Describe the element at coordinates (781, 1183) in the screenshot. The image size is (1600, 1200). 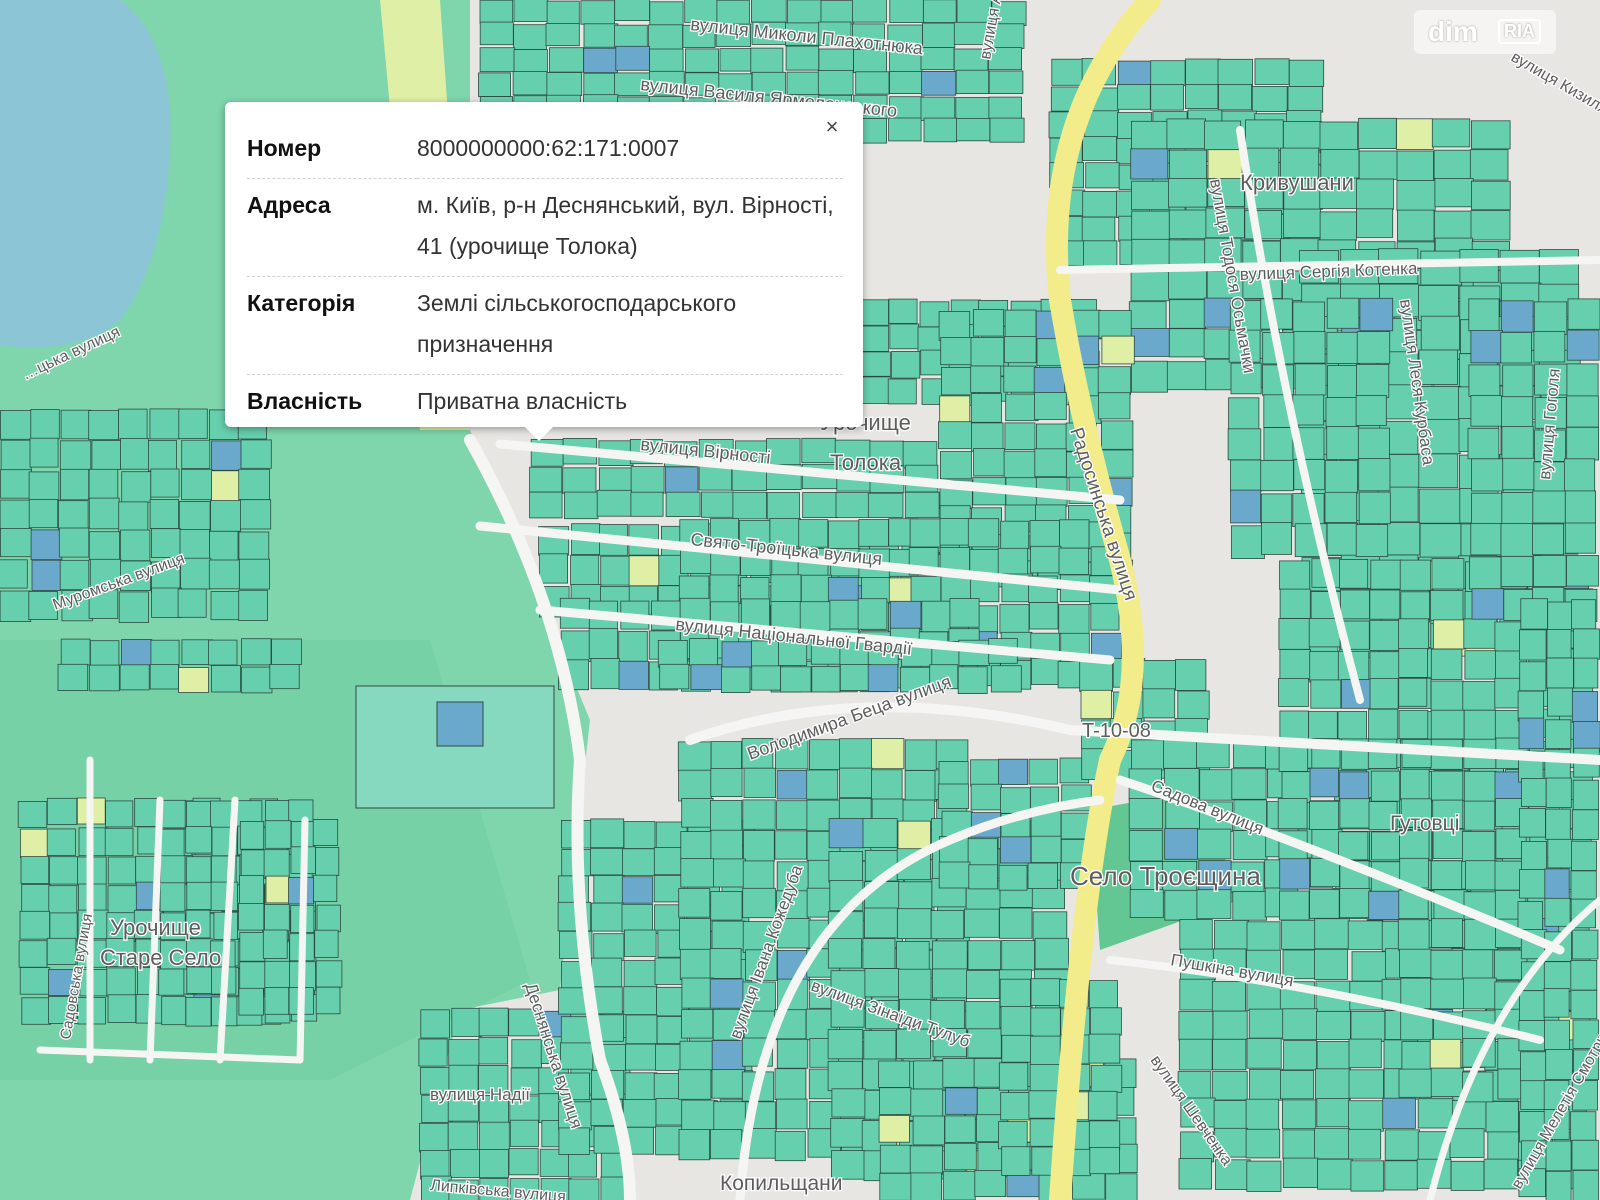
I see `map-label: Копильщани` at that location.